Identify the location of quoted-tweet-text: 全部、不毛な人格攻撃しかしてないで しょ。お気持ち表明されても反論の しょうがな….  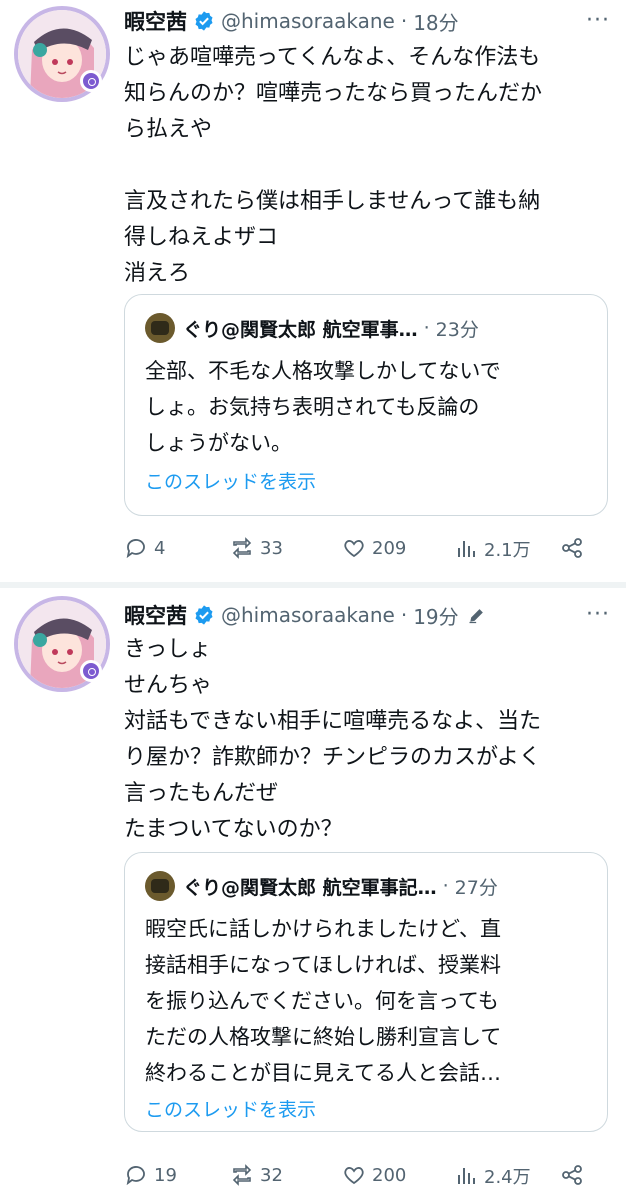
(323, 407).